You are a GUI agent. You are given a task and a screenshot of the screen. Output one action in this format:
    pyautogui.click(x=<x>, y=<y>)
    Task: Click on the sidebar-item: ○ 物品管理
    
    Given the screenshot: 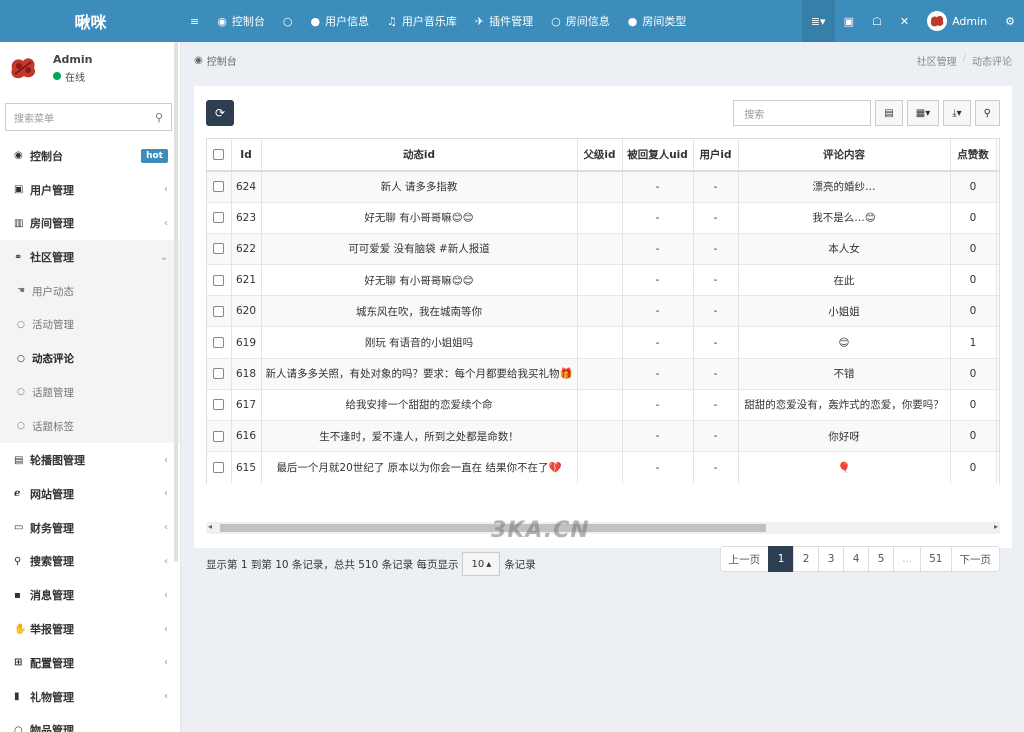 What is the action you would take?
    pyautogui.click(x=90, y=723)
    